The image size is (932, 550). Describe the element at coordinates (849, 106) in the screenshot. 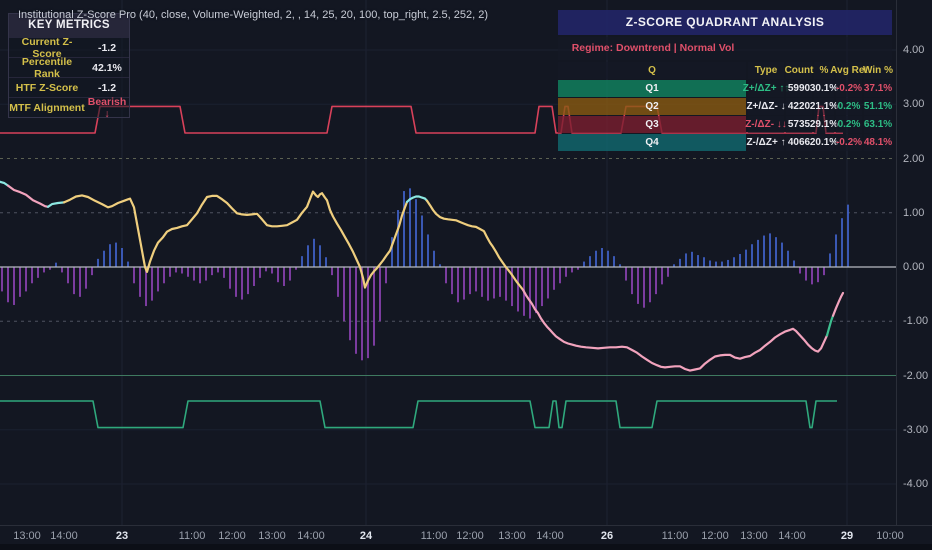

I see `quadrant-avg-ret: 0.2%` at that location.